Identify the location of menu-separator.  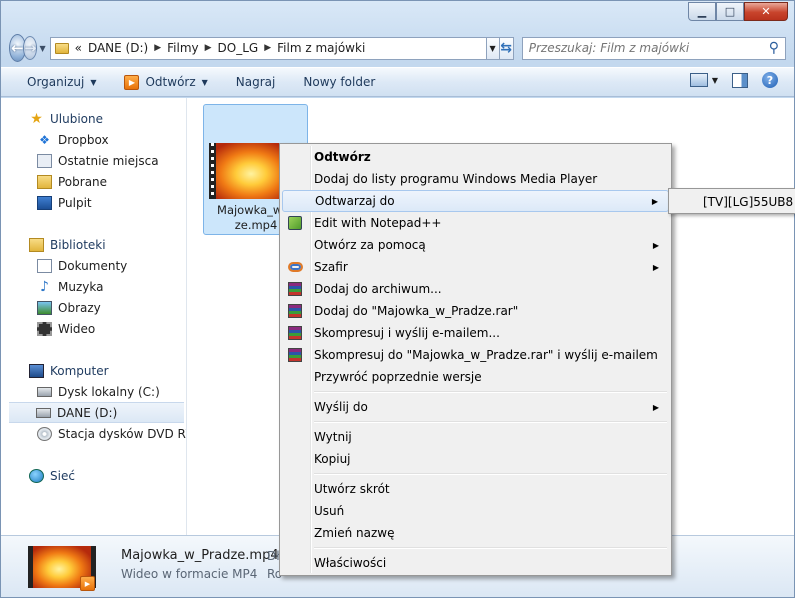
(490, 422).